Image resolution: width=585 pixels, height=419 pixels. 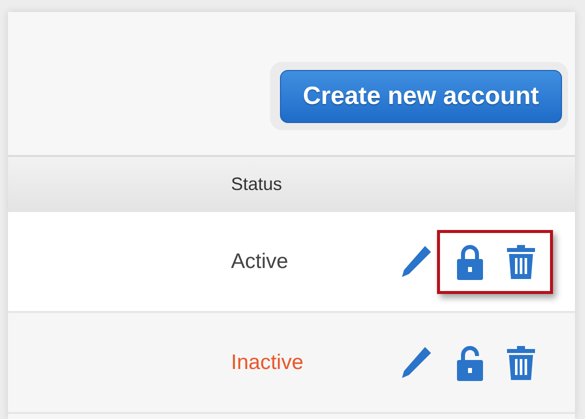 What do you see at coordinates (421, 96) in the screenshot?
I see `create-account-button: Create new account` at bounding box center [421, 96].